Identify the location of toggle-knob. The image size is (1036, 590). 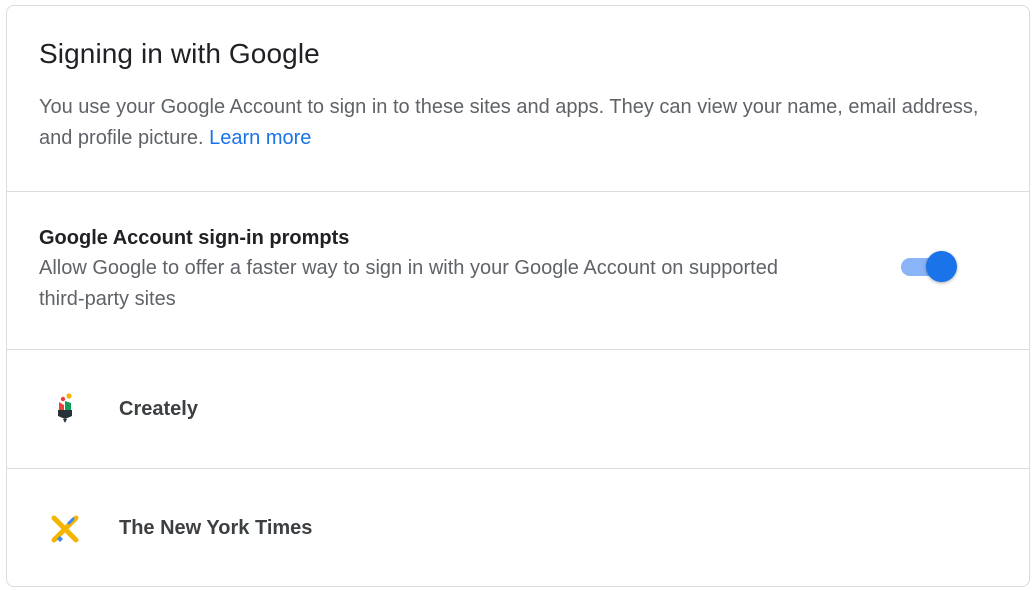
(941, 266).